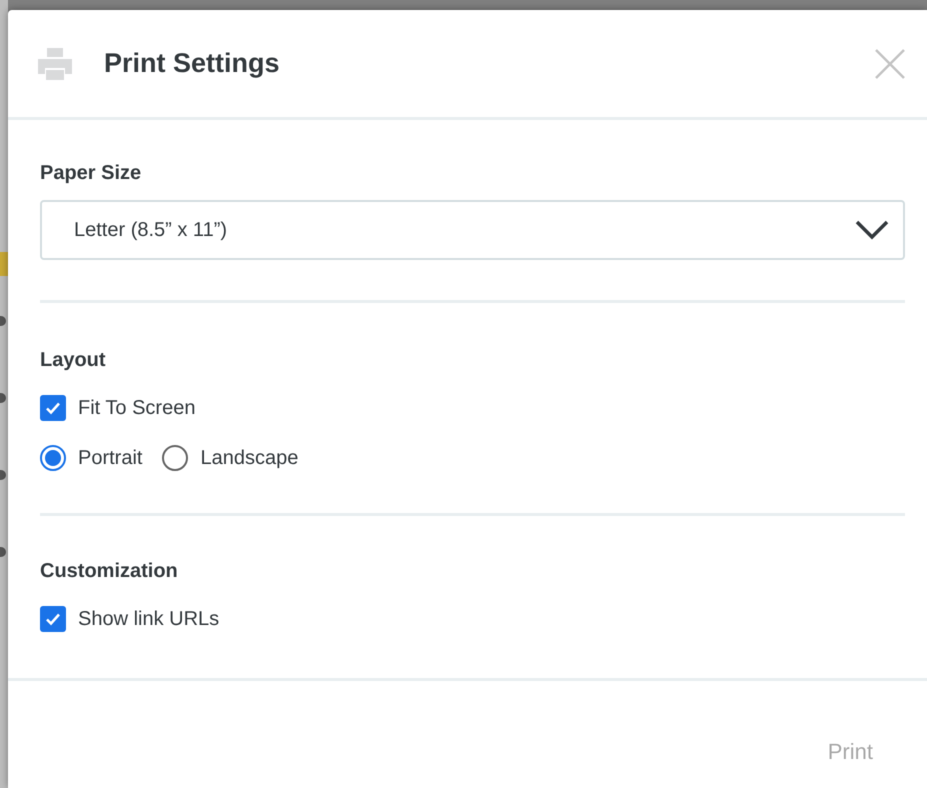  I want to click on chevron-down-icon, so click(872, 230).